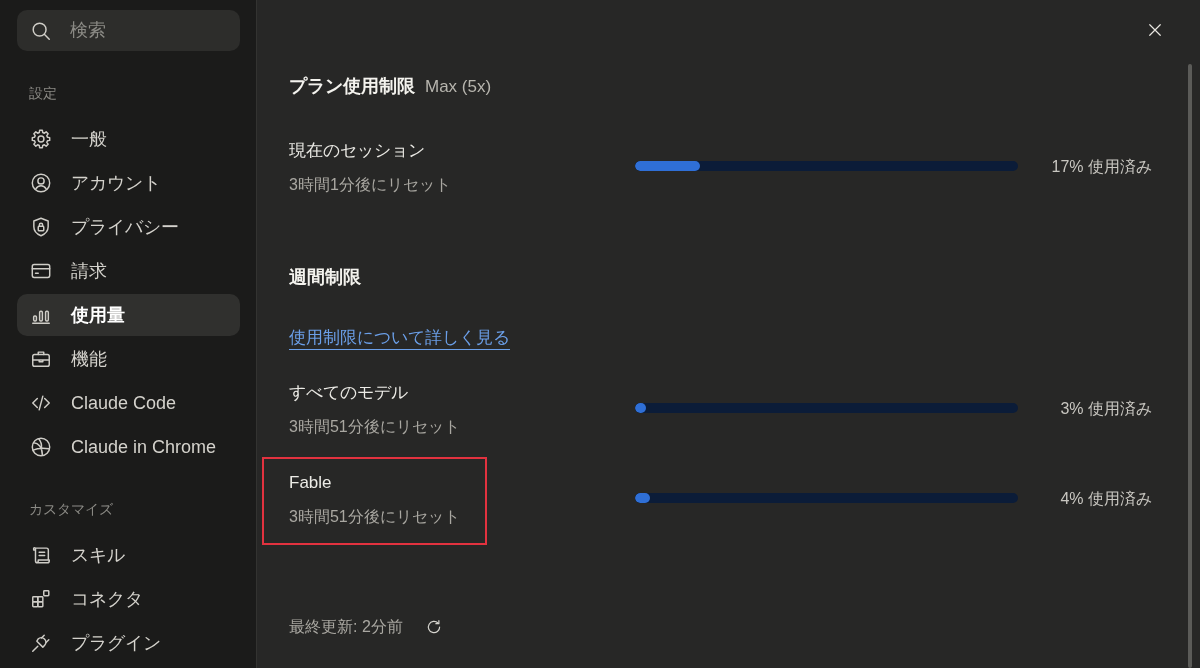 This screenshot has width=1200, height=668. What do you see at coordinates (128, 183) in the screenshot?
I see `sidebar-item: アカウント` at bounding box center [128, 183].